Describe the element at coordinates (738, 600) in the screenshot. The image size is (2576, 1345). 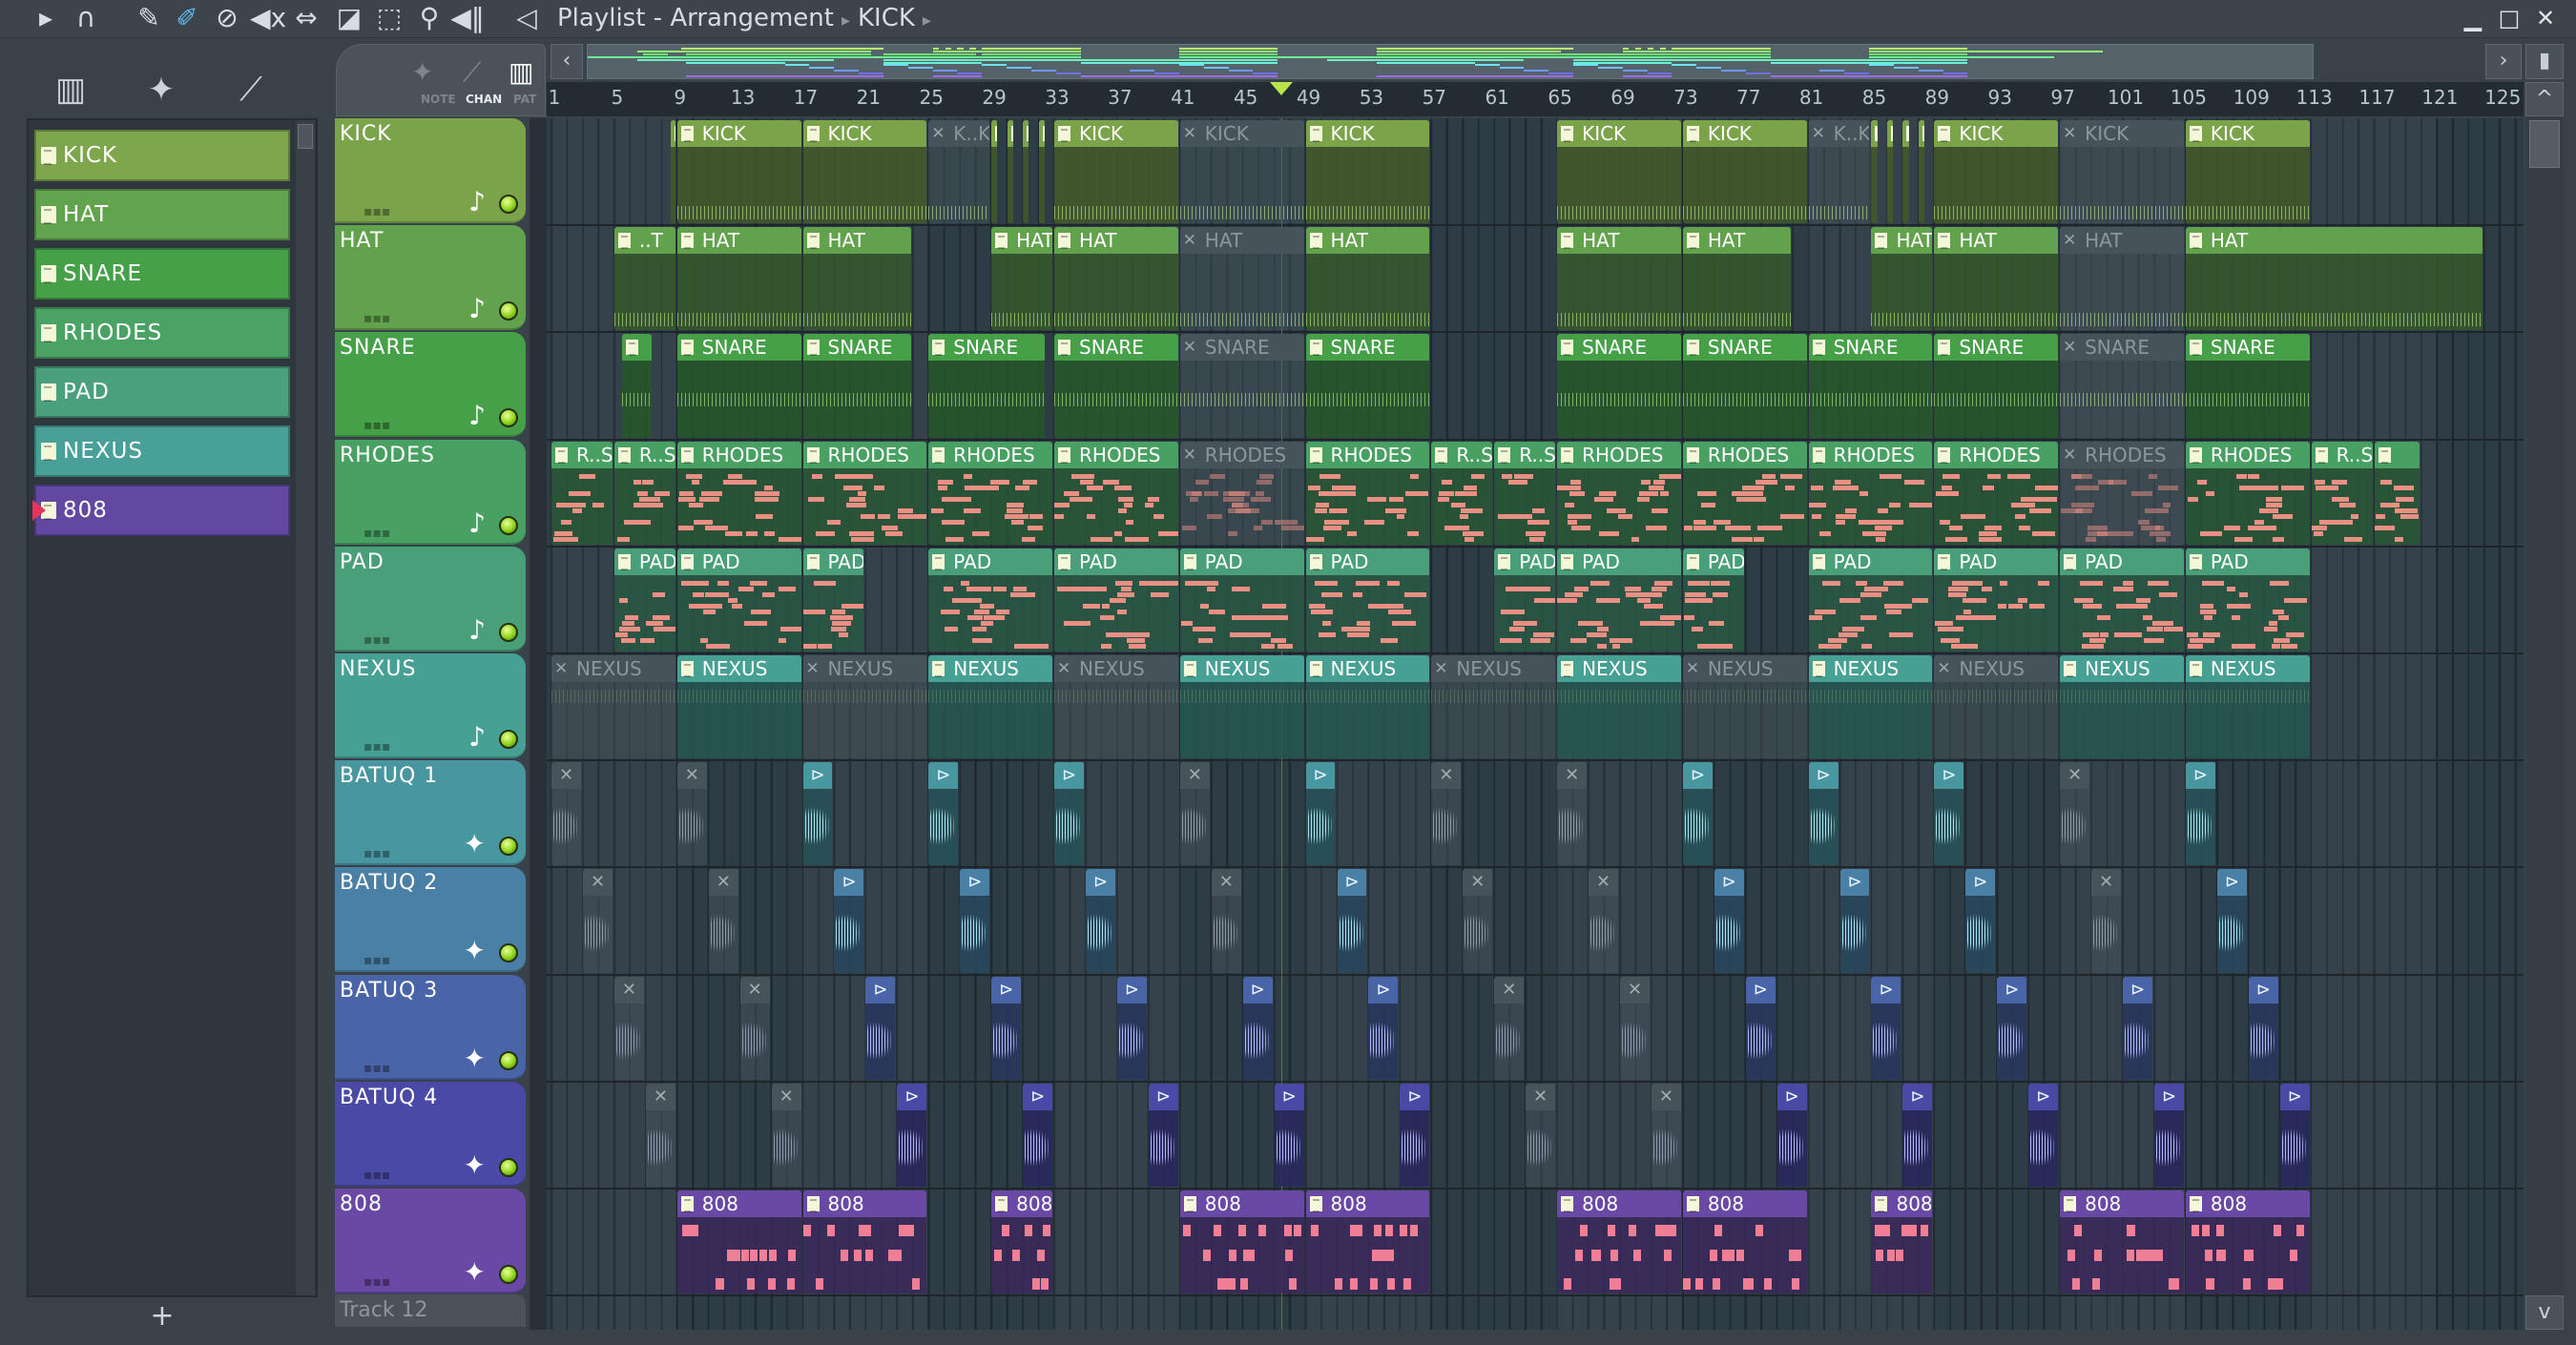
I see `pattern-clip: PAD` at that location.